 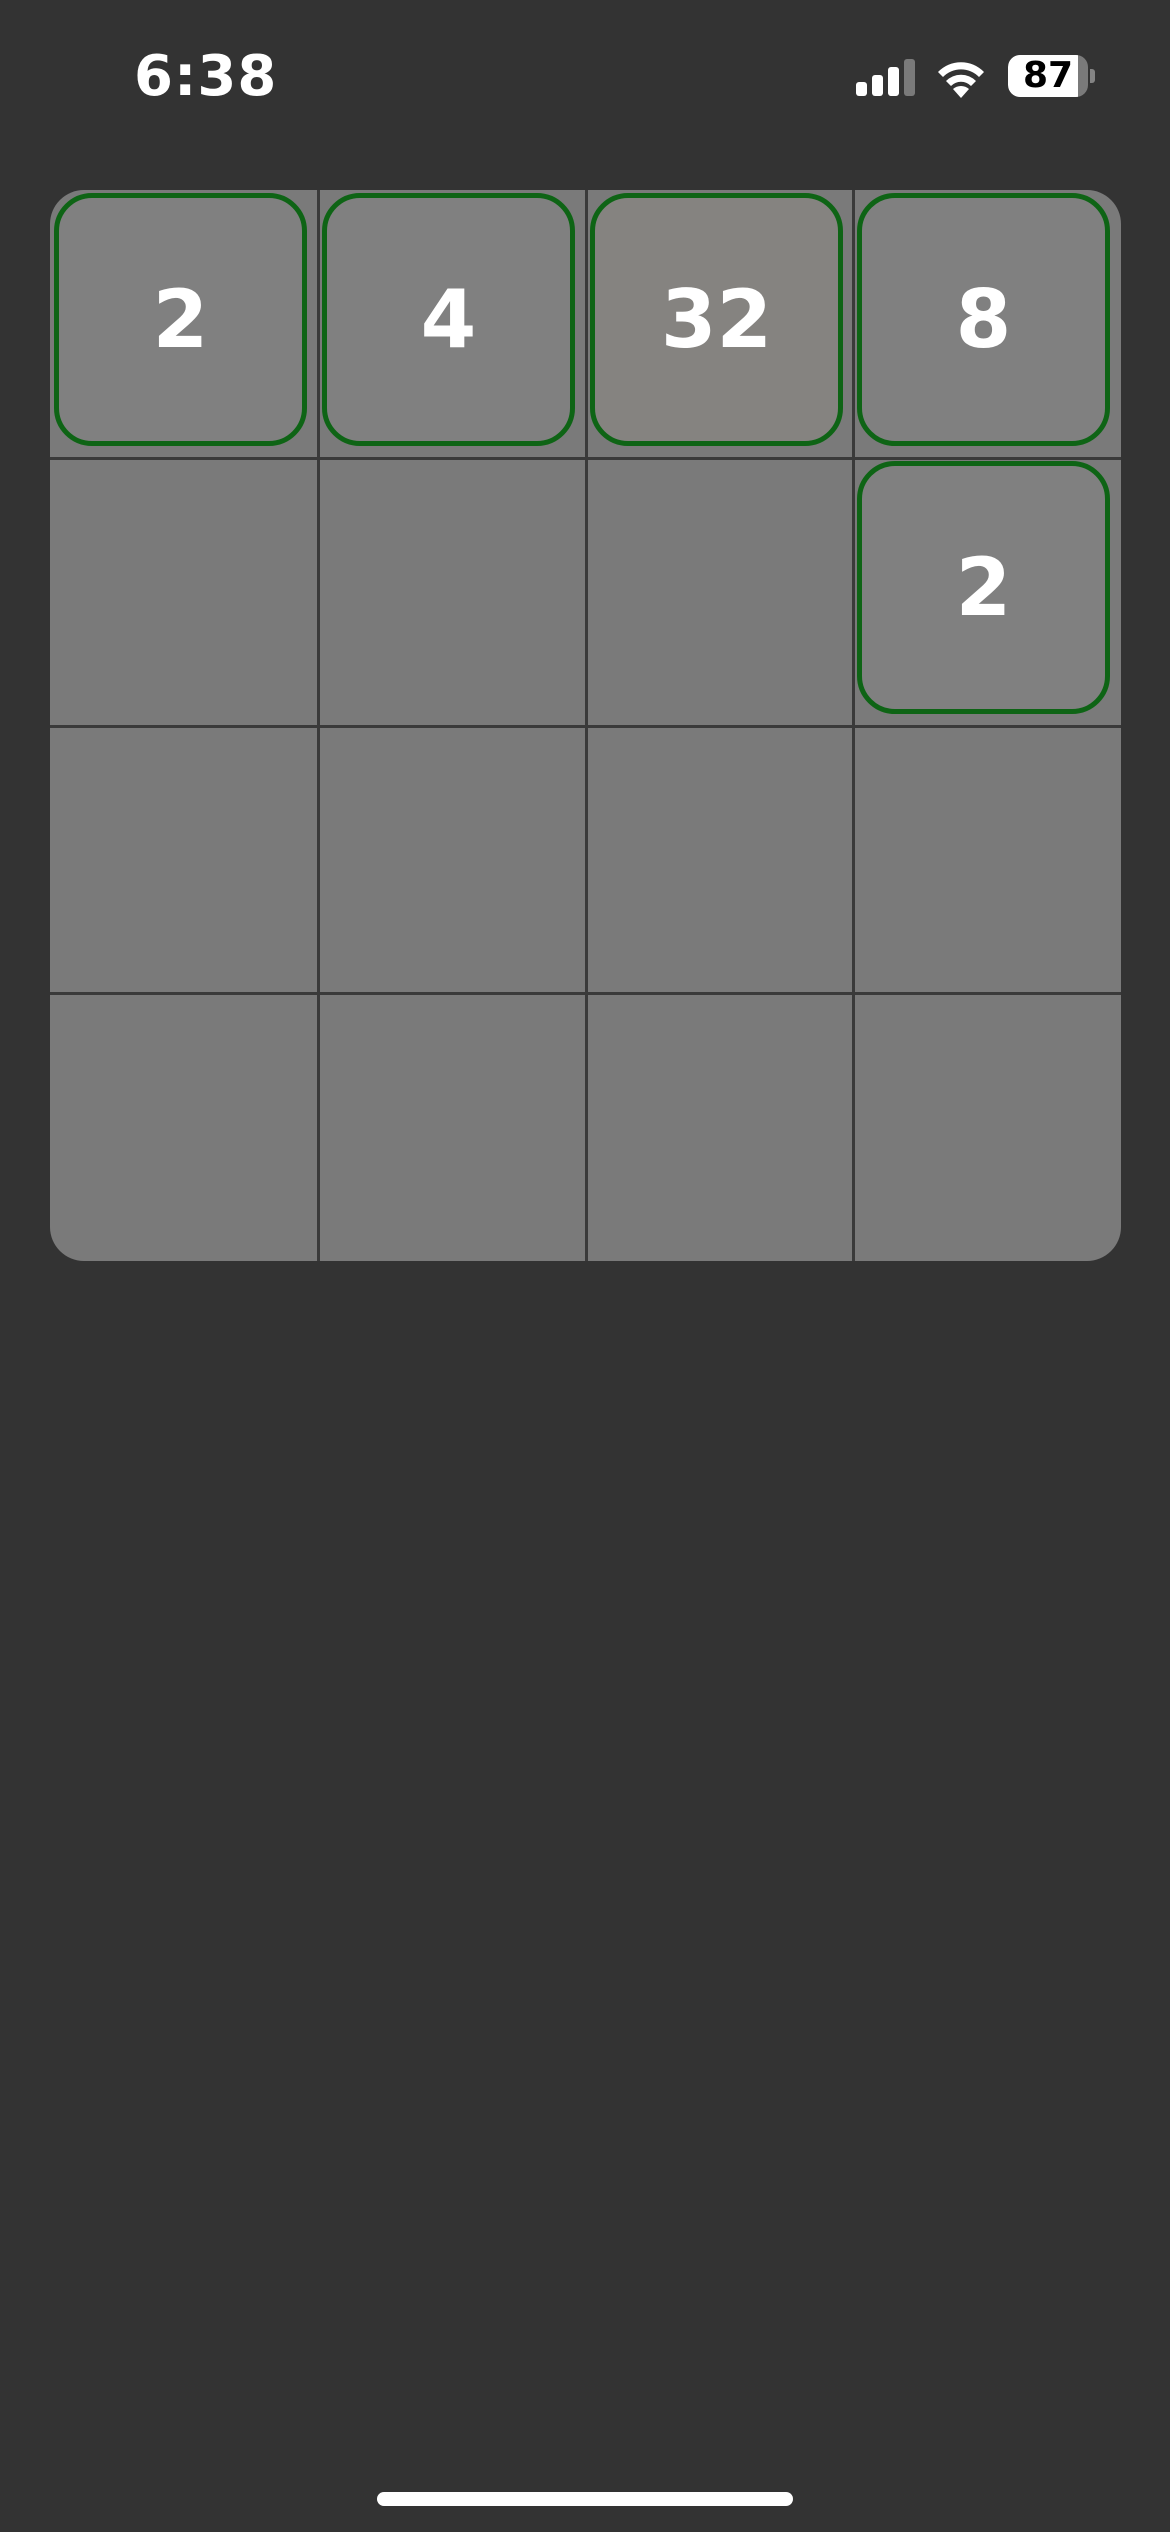 I want to click on cellular-signal-icon, so click(x=886, y=76).